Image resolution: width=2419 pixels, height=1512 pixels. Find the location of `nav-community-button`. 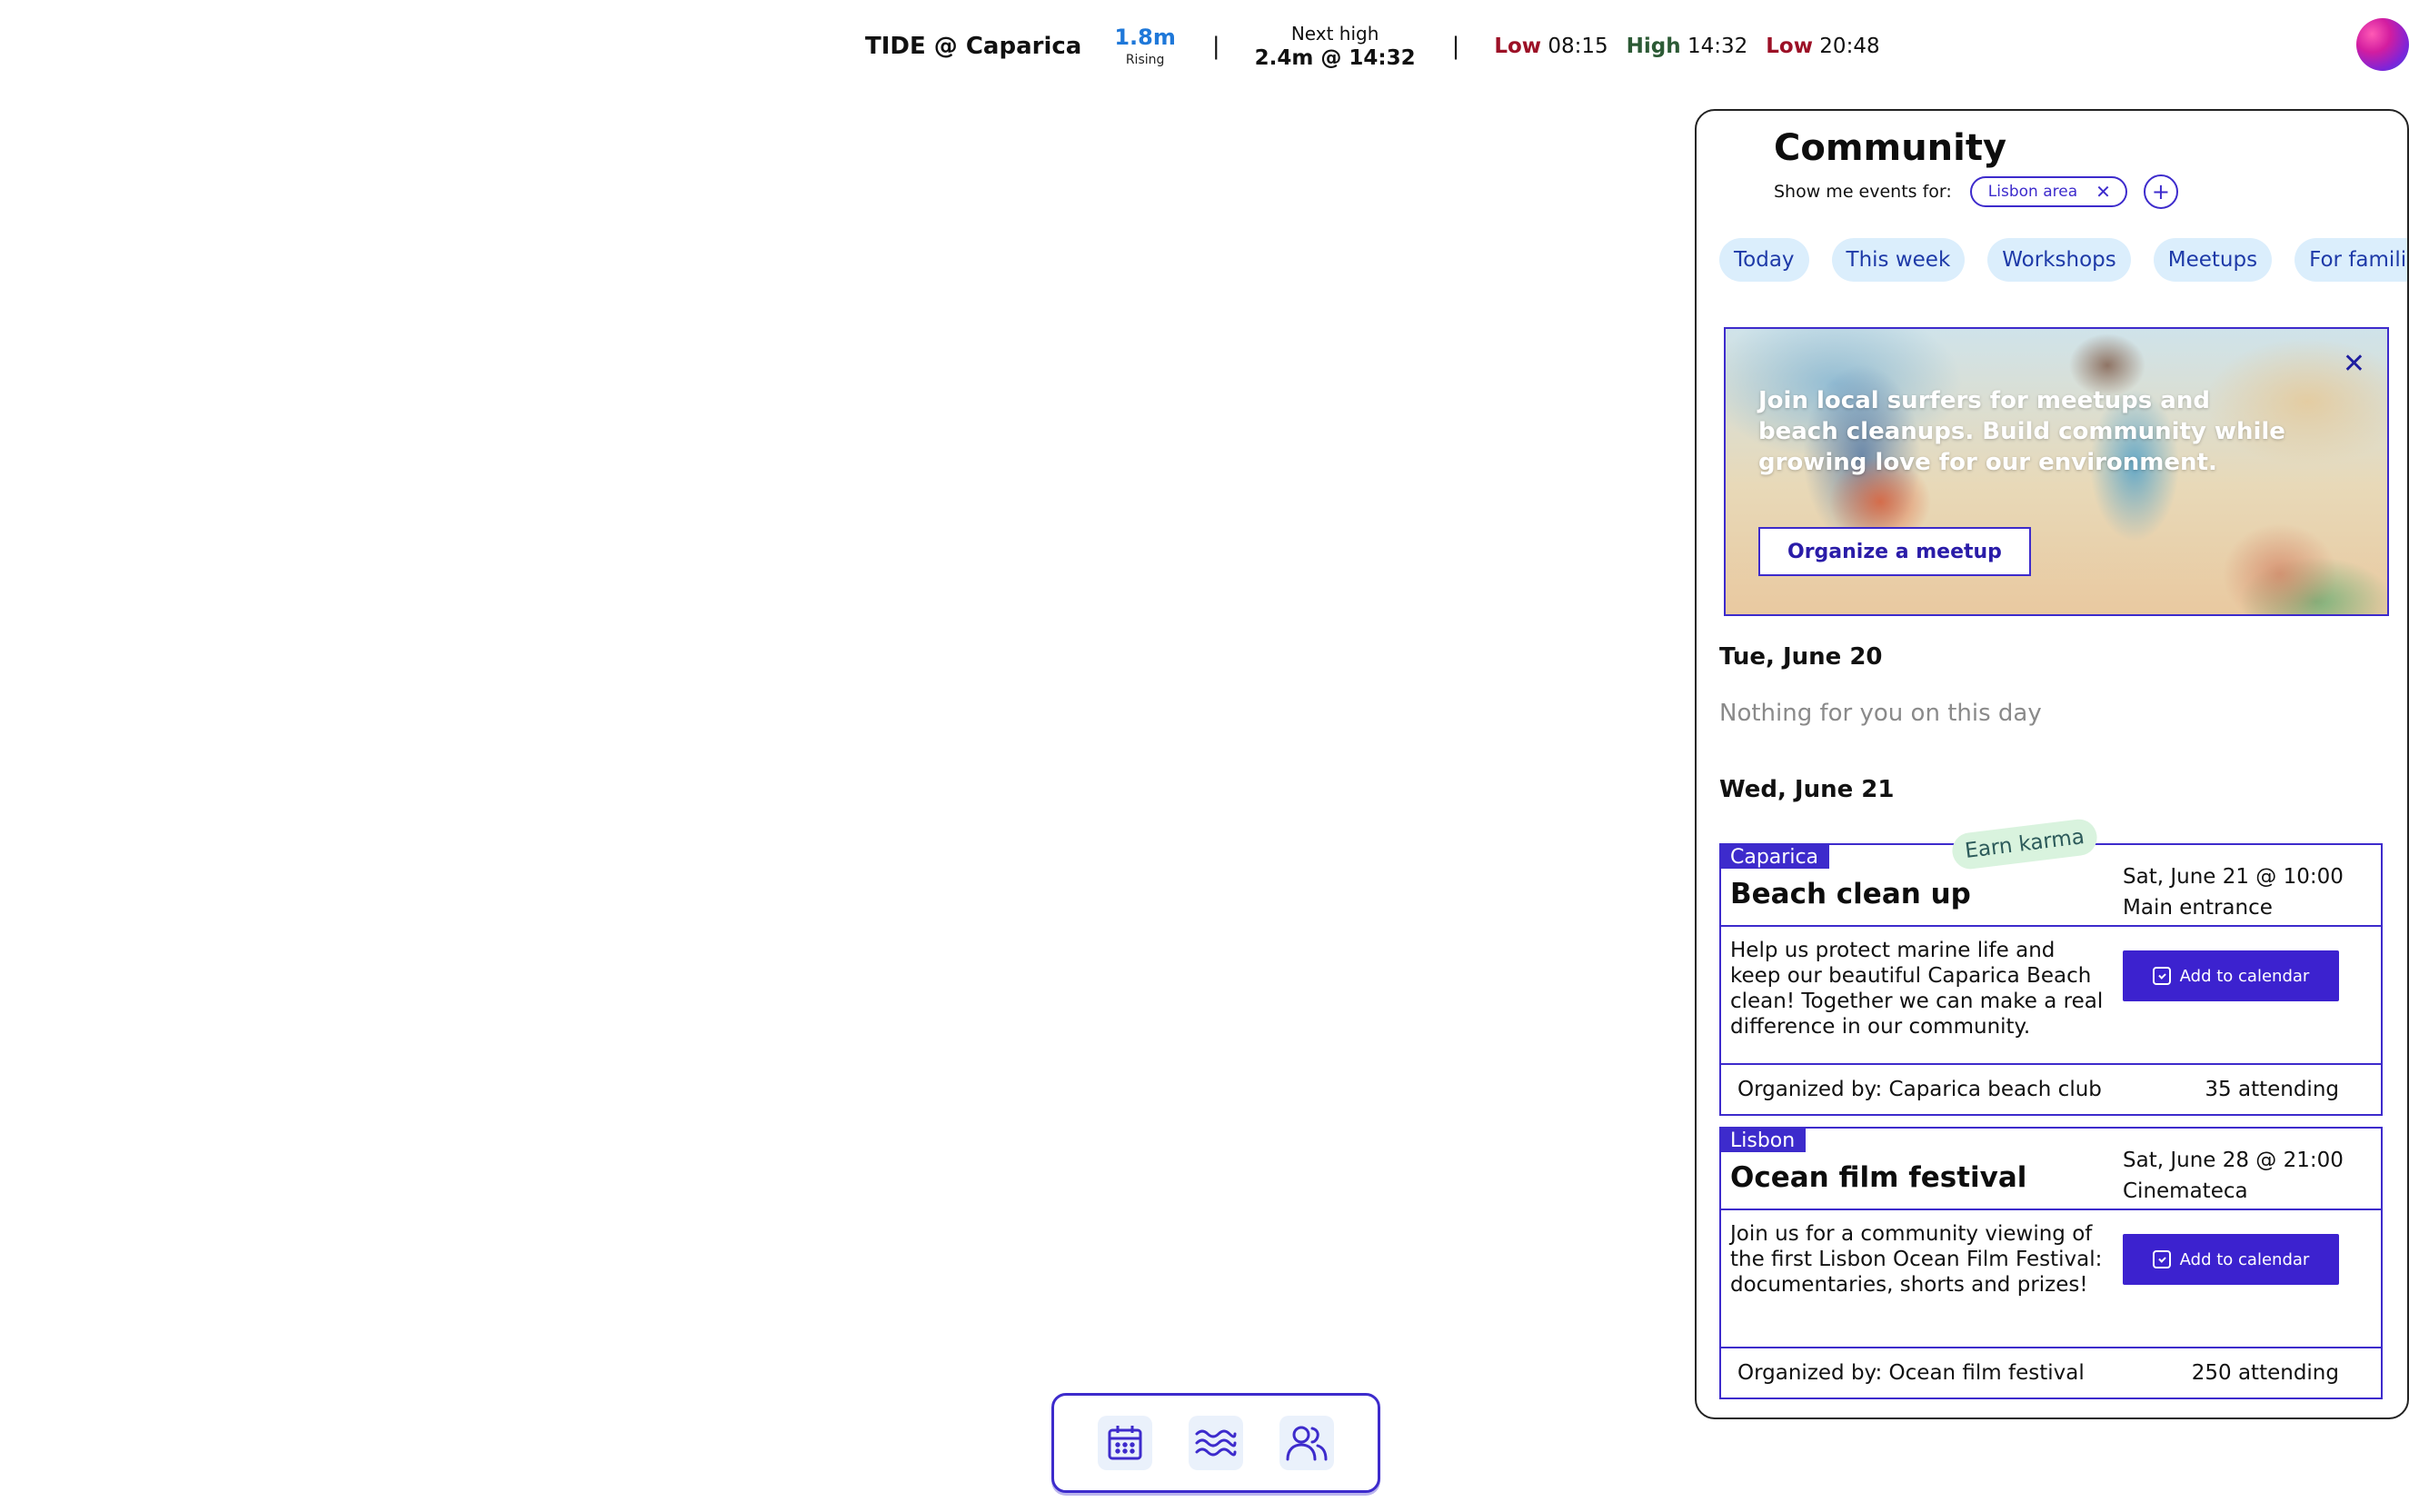

nav-community-button is located at coordinates (1306, 1443).